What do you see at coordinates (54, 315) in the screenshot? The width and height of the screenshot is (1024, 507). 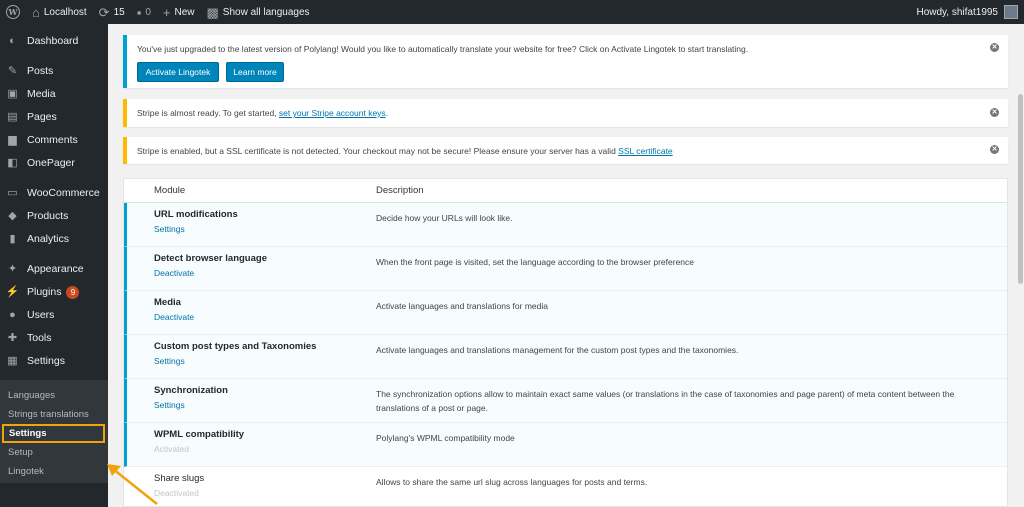 I see `sidebar-item-users: ● Users` at bounding box center [54, 315].